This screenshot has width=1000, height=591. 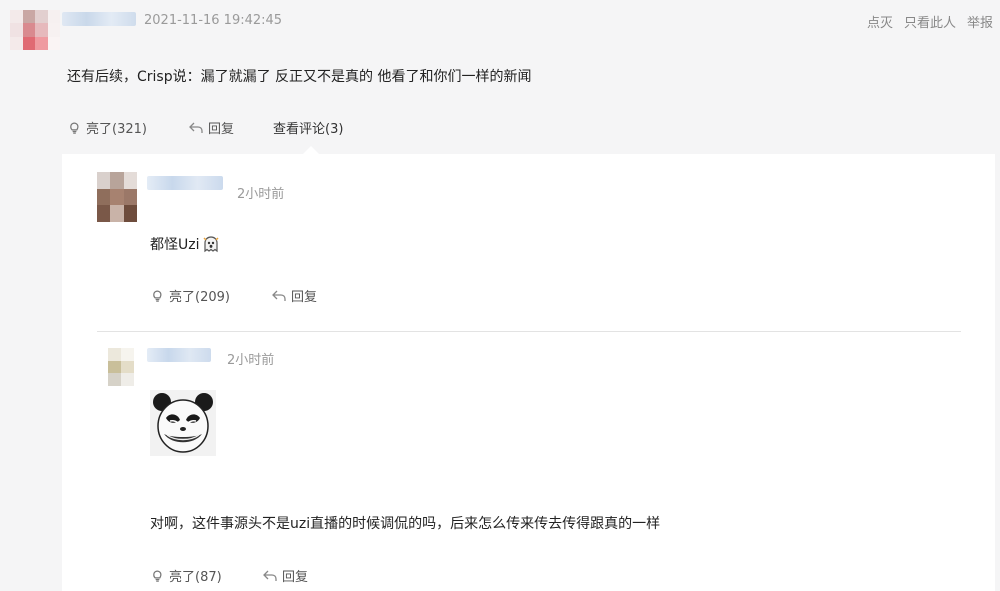 What do you see at coordinates (99, 19) in the screenshot?
I see `post-author-name` at bounding box center [99, 19].